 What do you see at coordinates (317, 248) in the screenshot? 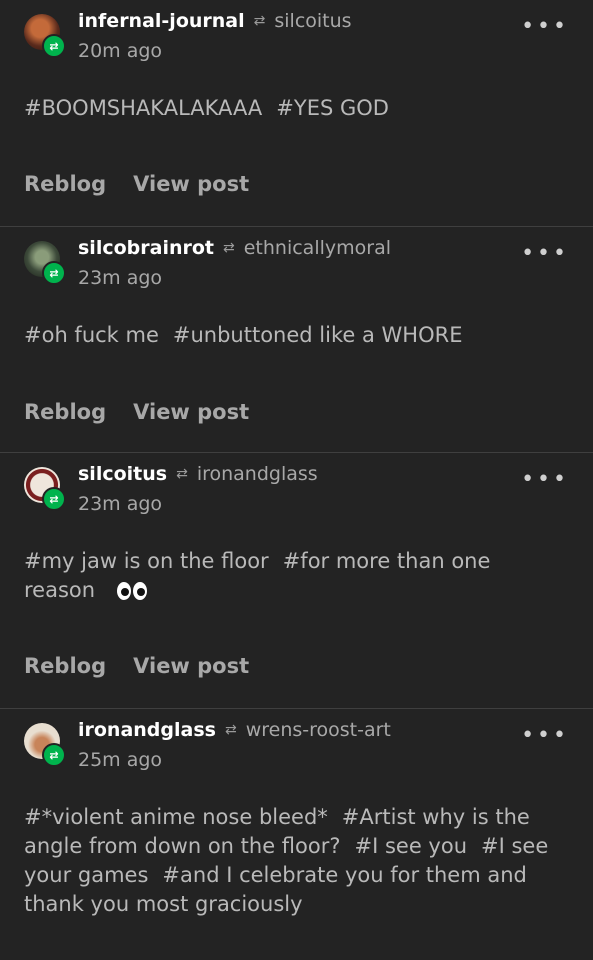
I see `source-blog: ethnicallymoral` at bounding box center [317, 248].